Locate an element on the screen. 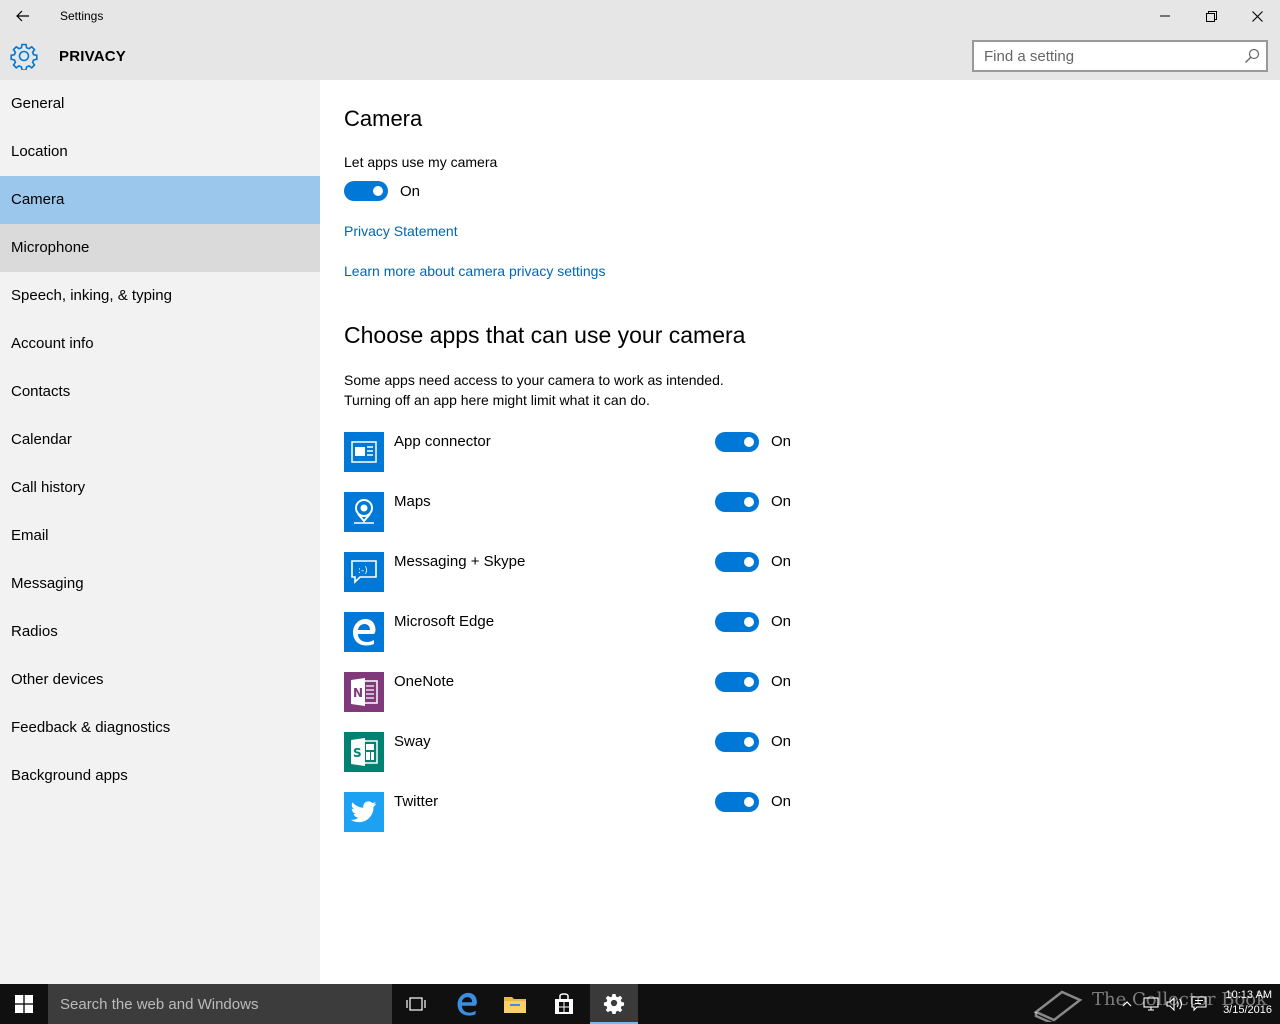  maps-icon is located at coordinates (364, 512).